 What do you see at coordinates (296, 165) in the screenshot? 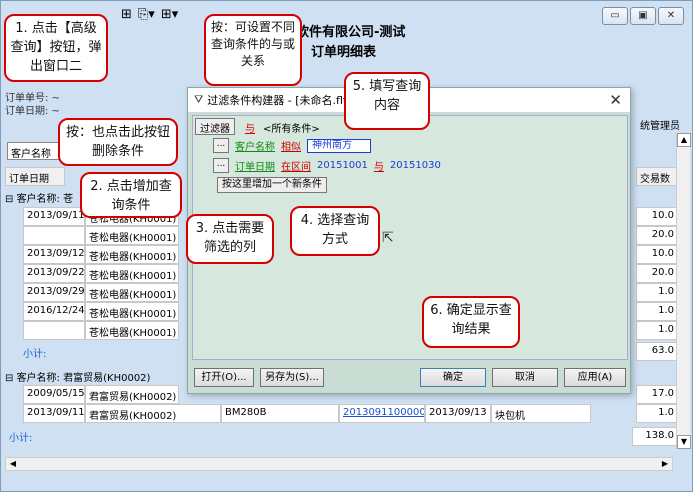
I see `condition-operator: 在区间` at bounding box center [296, 165].